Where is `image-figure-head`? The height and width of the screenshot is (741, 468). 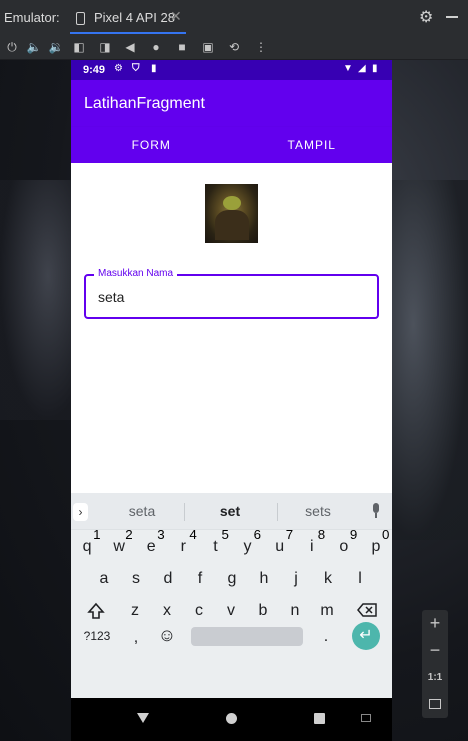
image-figure-head is located at coordinates (232, 203).